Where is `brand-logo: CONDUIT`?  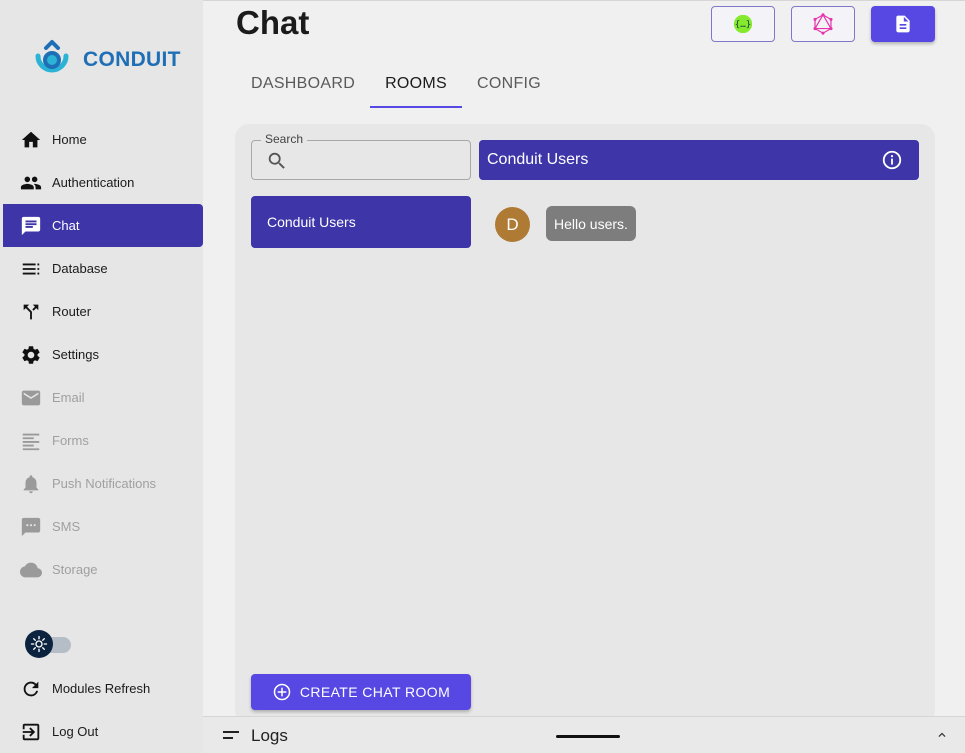
brand-logo: CONDUIT is located at coordinates (104, 60).